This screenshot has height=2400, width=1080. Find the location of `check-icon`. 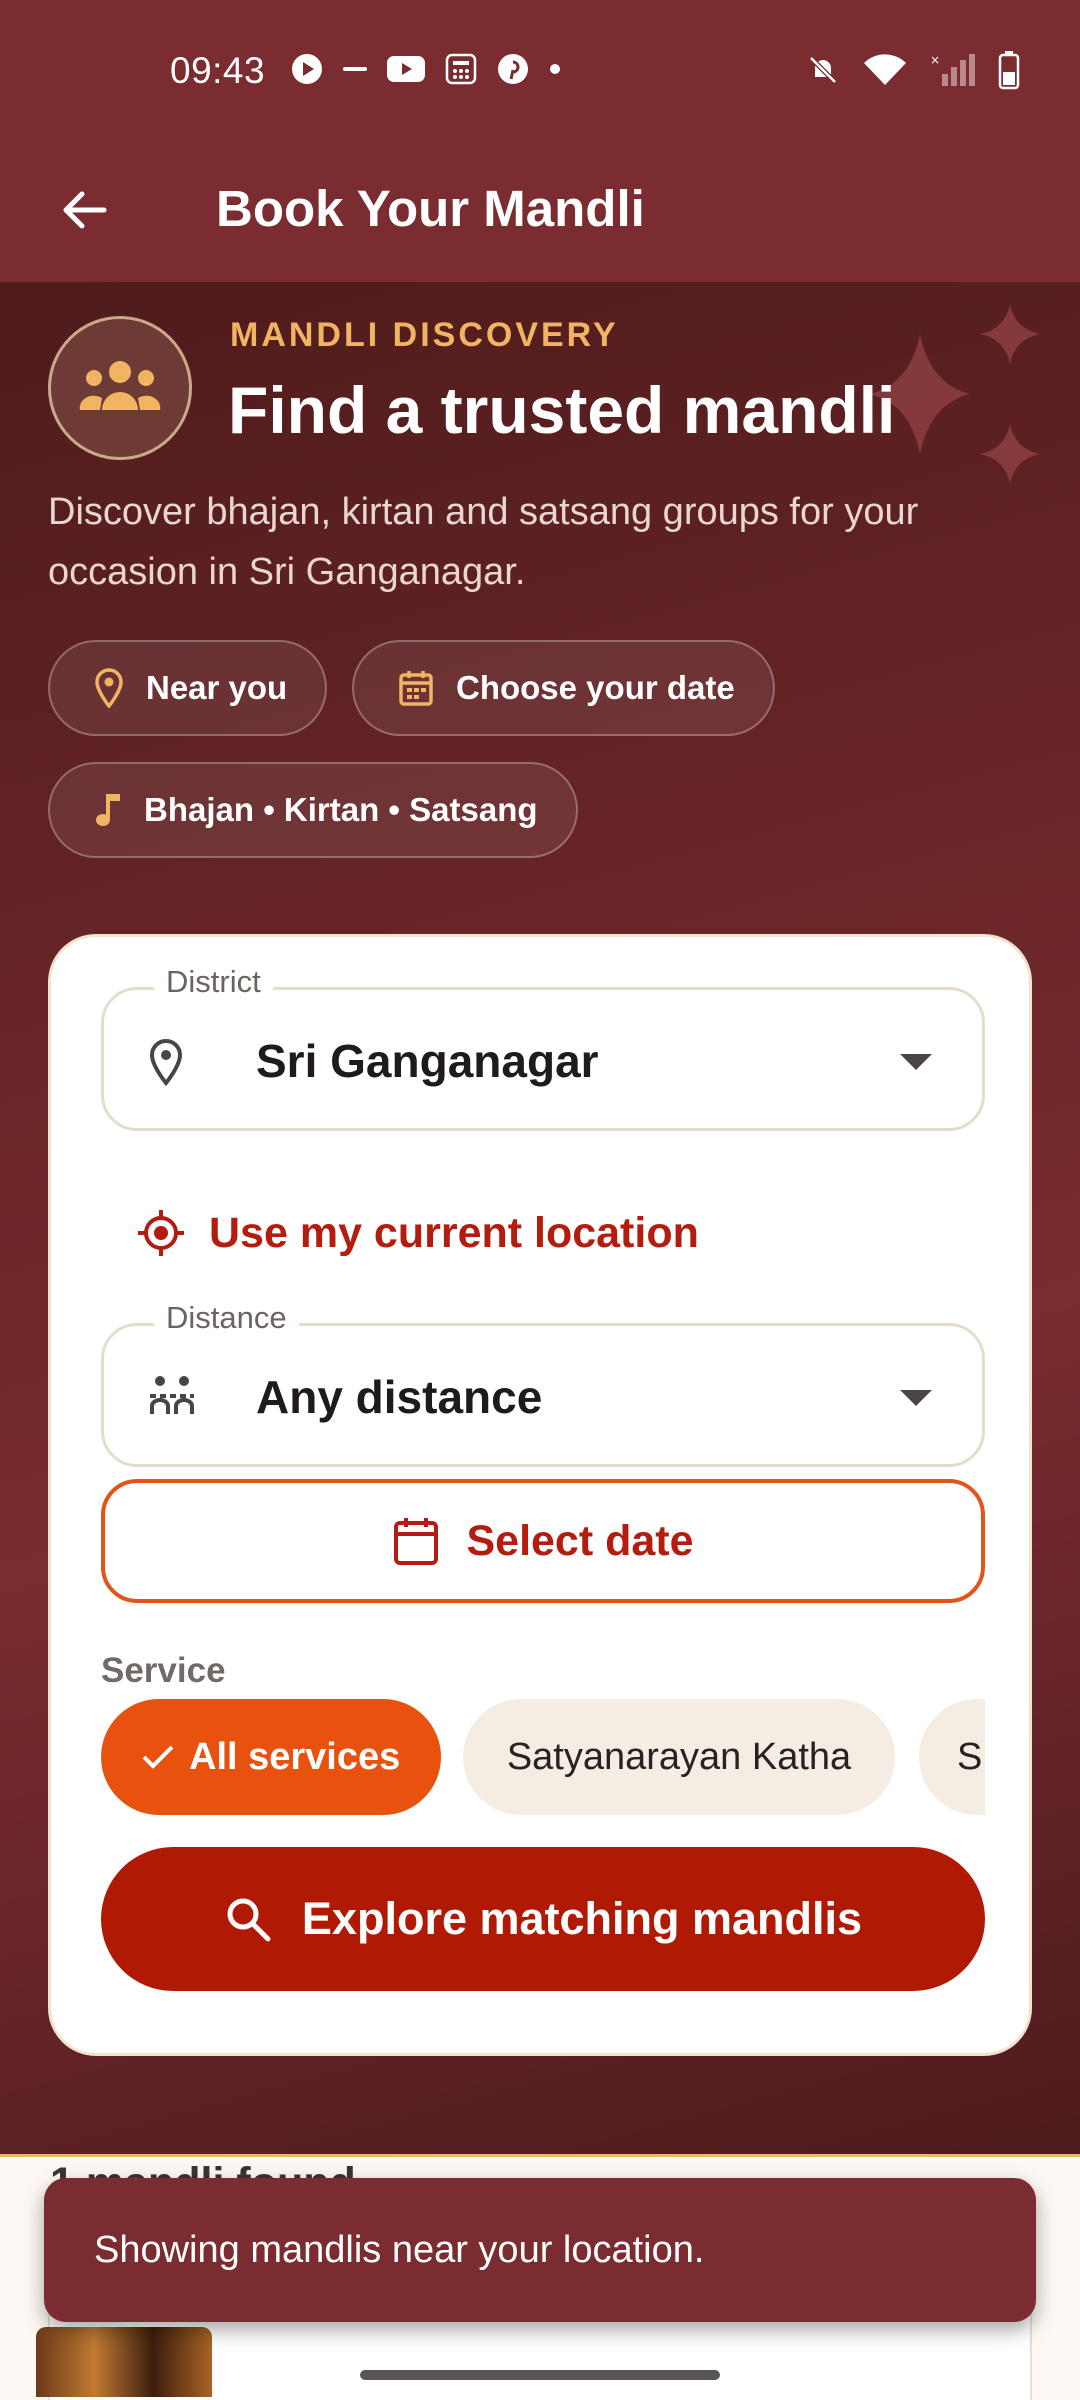

check-icon is located at coordinates (158, 1757).